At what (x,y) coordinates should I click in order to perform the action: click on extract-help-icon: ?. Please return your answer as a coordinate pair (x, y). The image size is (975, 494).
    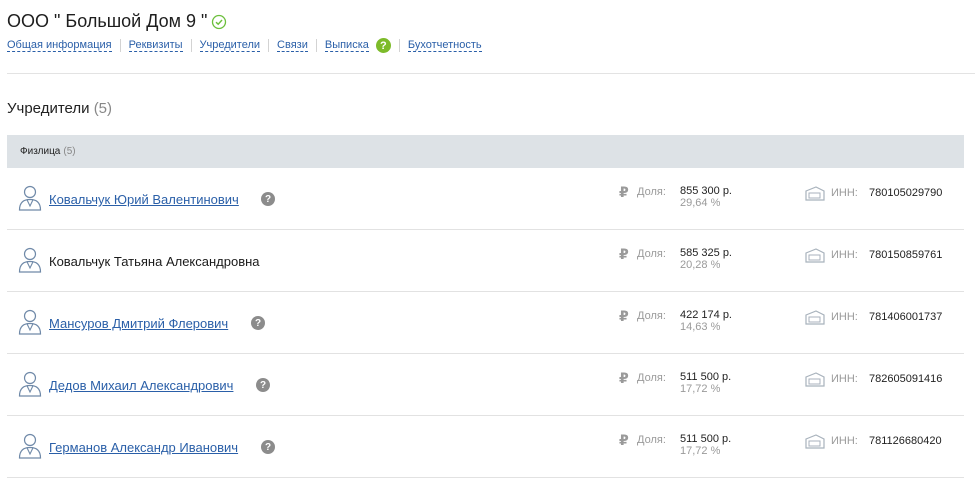
    Looking at the image, I should click on (383, 45).